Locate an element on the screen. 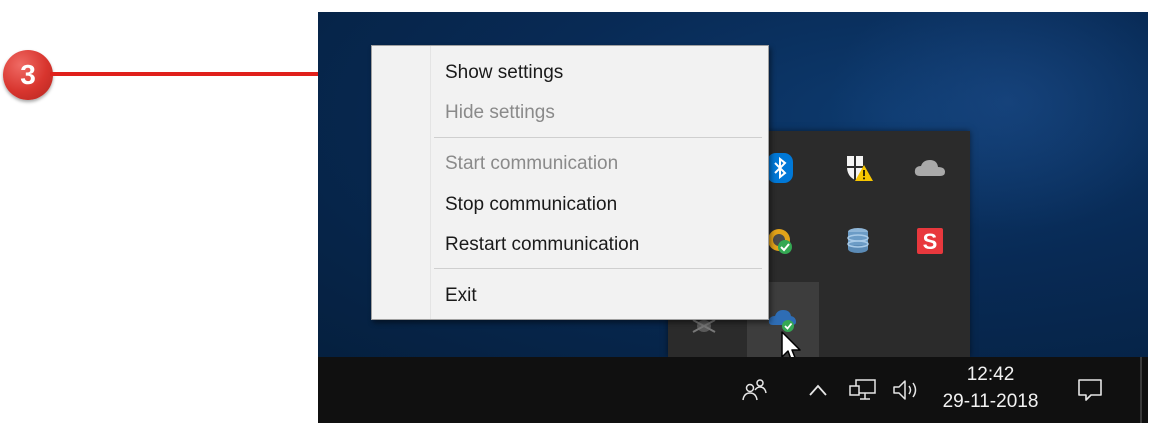 The image size is (1152, 423). svg-text: S is located at coordinates (930, 241).